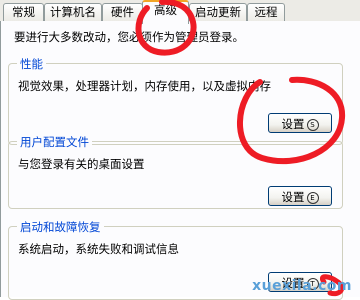  I want to click on user-profiles-description: 与您登录有关的桌面设置, so click(81, 164).